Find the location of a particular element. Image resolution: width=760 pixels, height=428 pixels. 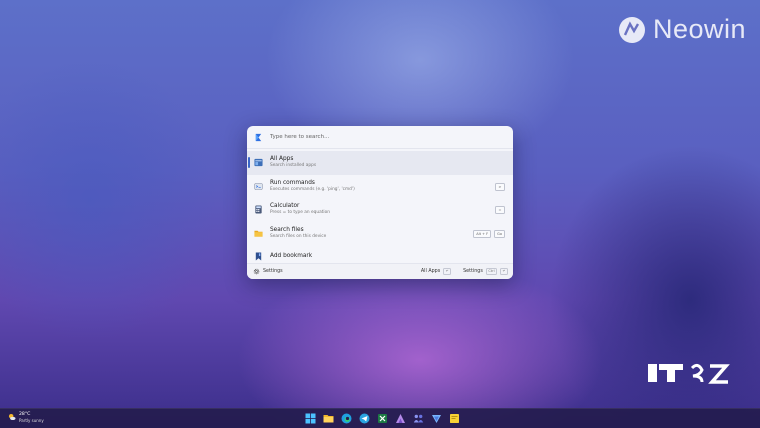

palette-footer: Settings All Apps ↵ Settings Ctrl ↵ is located at coordinates (380, 271).